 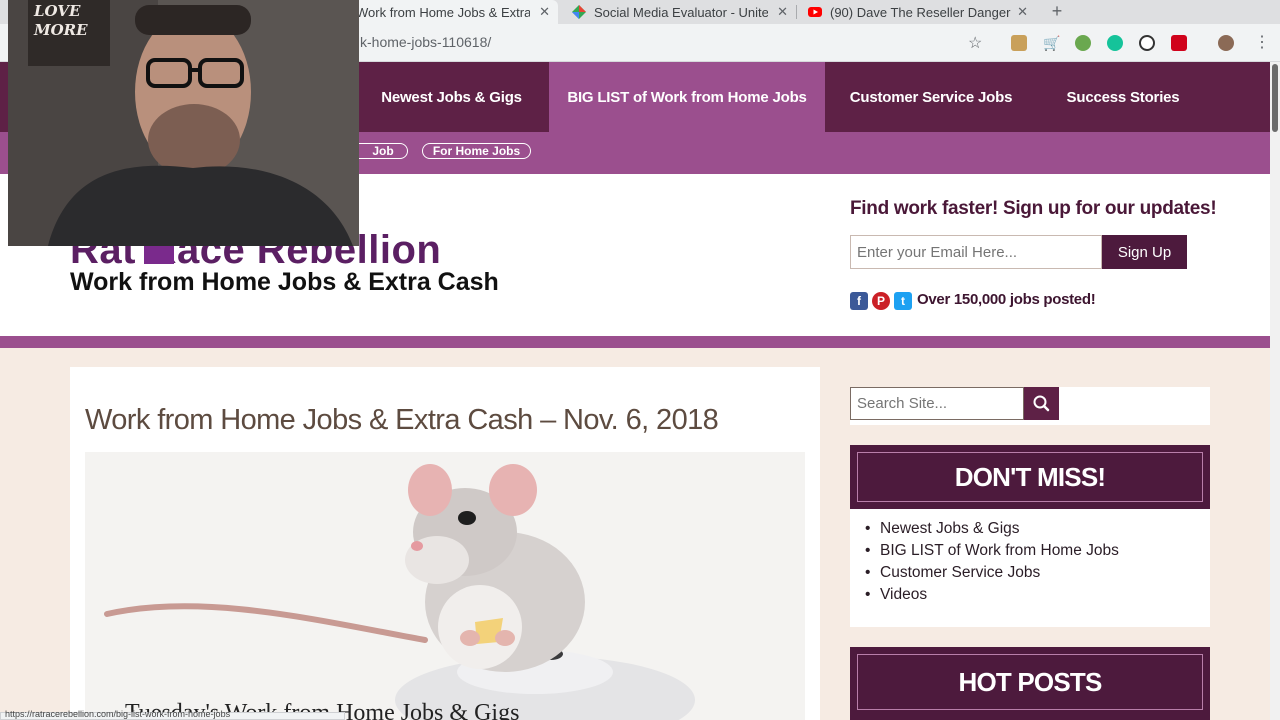 I want to click on tab-title: (90) Dave The Reseller Danger, so click(x=920, y=12).